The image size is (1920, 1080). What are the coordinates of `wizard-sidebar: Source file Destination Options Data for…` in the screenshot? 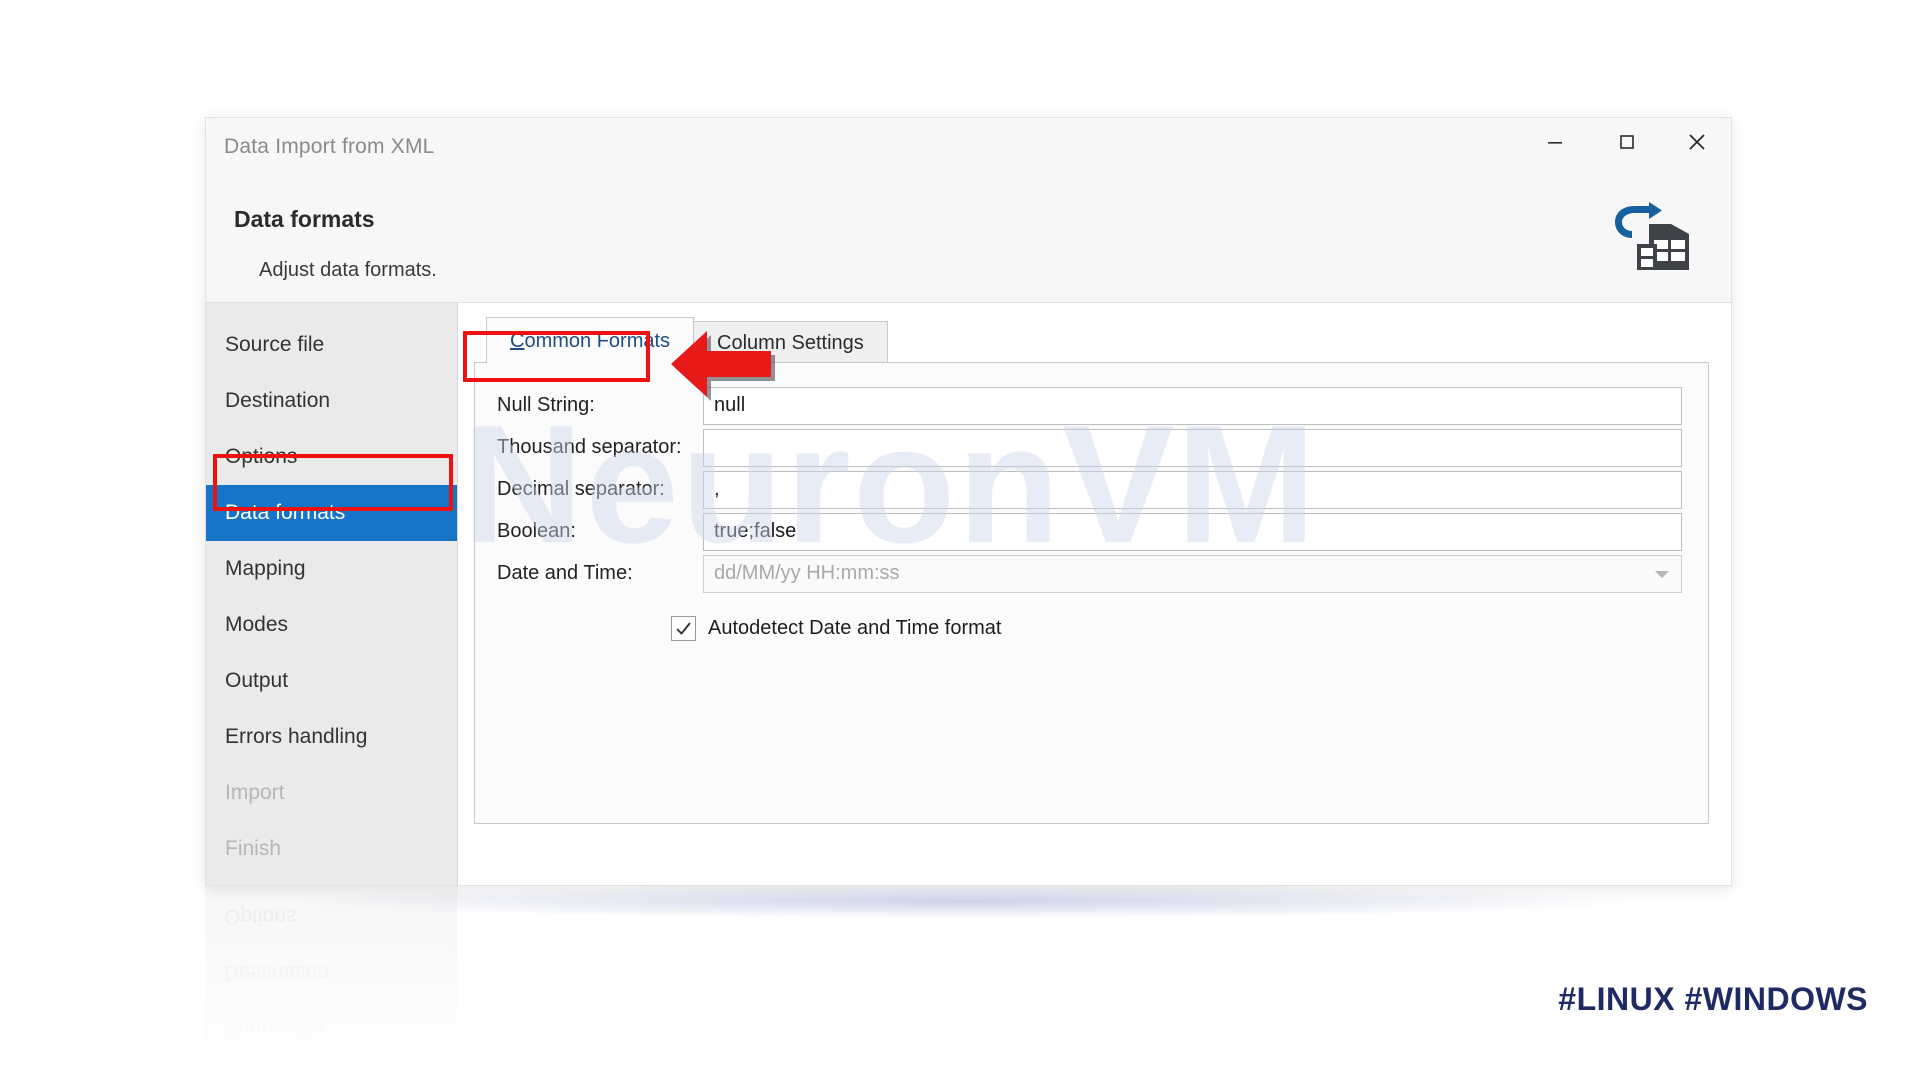 It's located at (332, 594).